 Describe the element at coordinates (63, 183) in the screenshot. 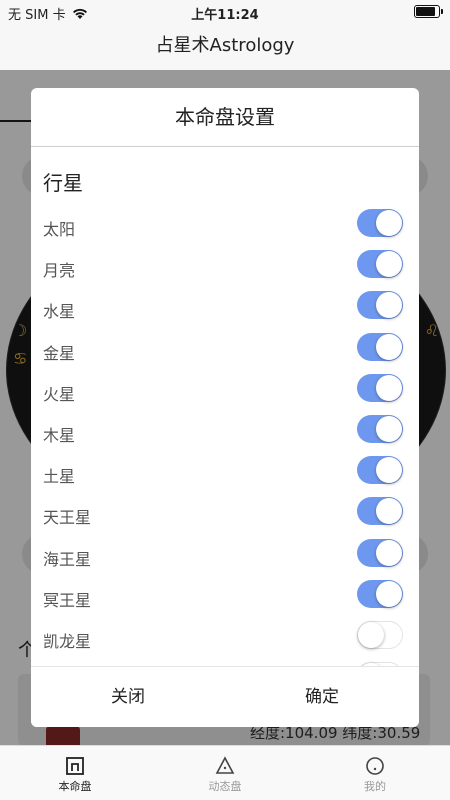

I see `planets-section-title: 行星` at that location.